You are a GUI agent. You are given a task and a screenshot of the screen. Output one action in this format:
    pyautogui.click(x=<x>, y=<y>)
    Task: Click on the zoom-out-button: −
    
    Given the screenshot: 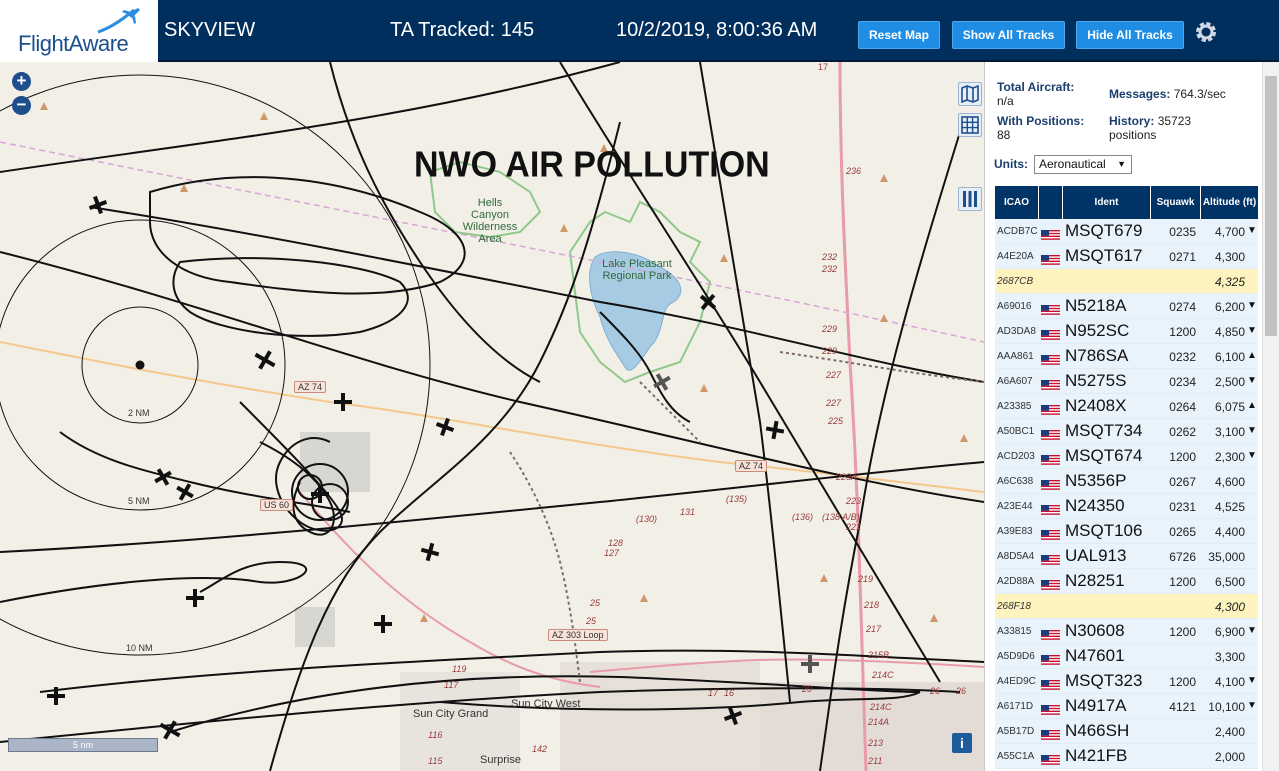 What is the action you would take?
    pyautogui.click(x=21, y=105)
    